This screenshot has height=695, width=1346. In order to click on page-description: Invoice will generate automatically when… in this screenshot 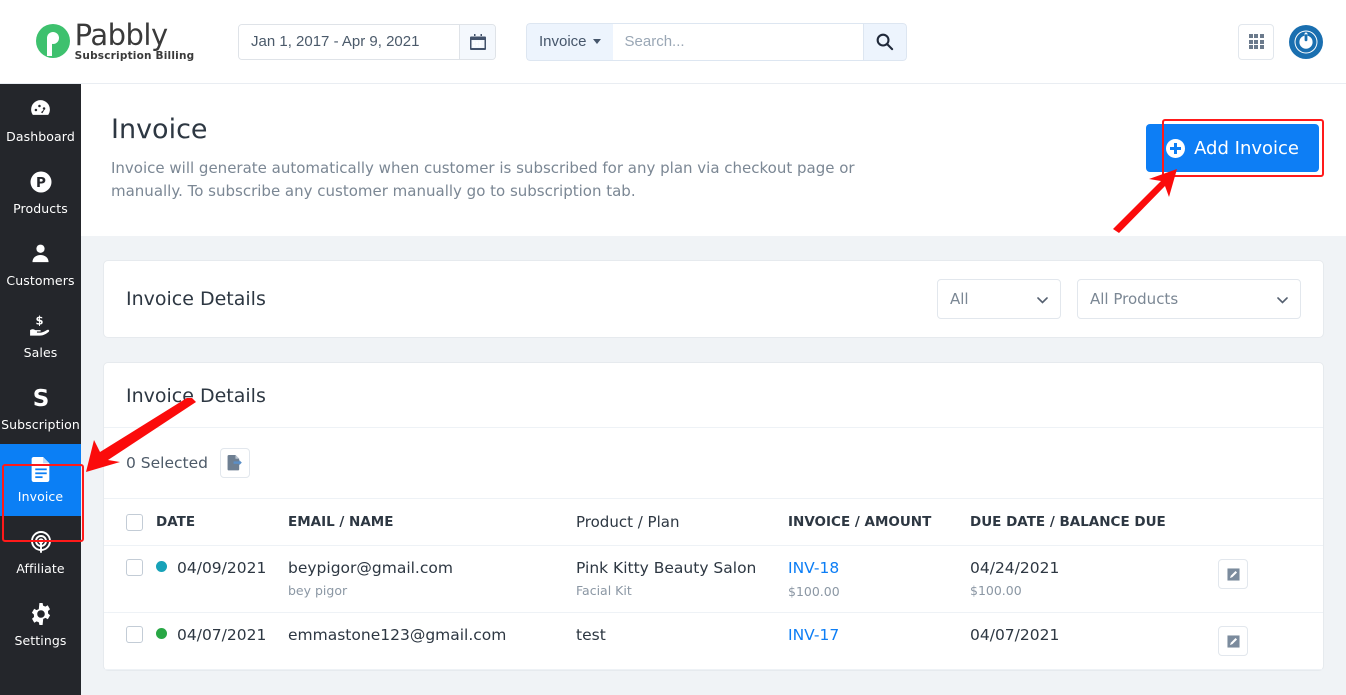, I will do `click(483, 180)`.